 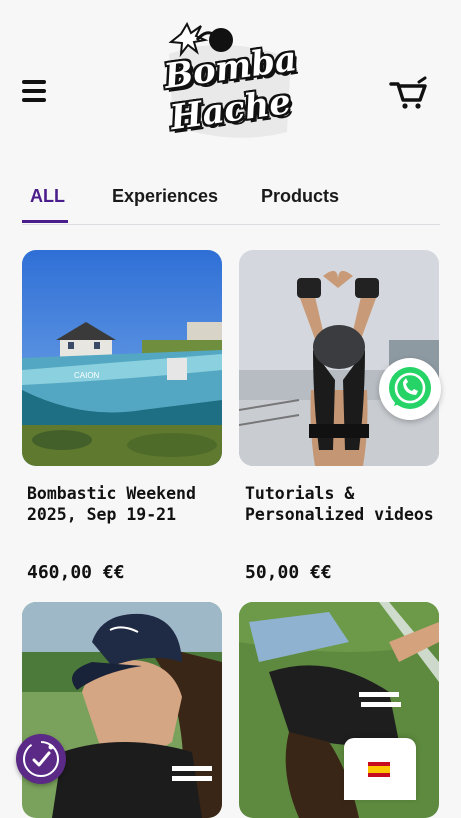 What do you see at coordinates (345, 504) in the screenshot?
I see `product-title: Tutorials & Personalized videos` at bounding box center [345, 504].